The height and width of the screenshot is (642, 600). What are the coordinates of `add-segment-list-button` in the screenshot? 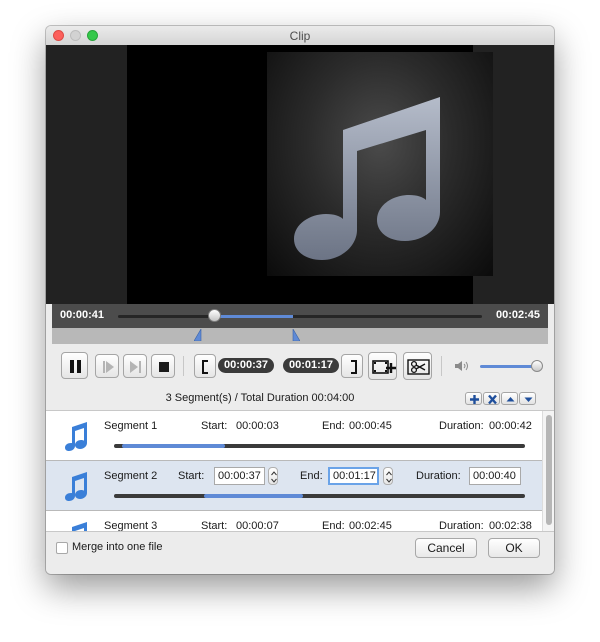 It's located at (473, 398).